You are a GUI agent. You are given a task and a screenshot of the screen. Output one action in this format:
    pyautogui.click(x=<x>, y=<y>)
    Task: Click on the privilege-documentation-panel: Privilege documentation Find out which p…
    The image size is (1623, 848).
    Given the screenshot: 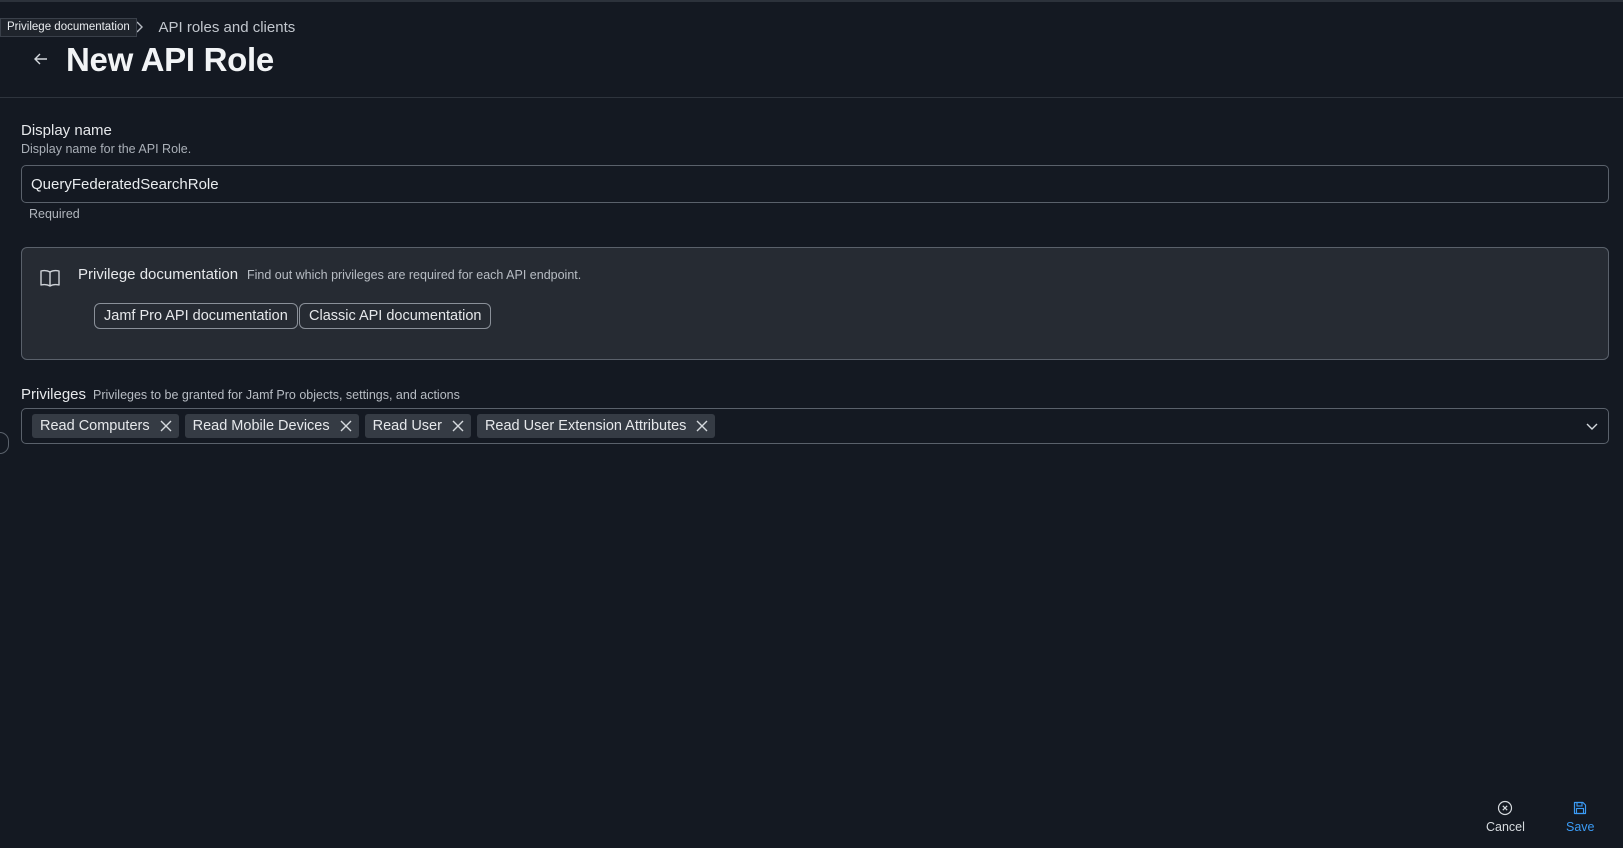 What is the action you would take?
    pyautogui.click(x=815, y=303)
    